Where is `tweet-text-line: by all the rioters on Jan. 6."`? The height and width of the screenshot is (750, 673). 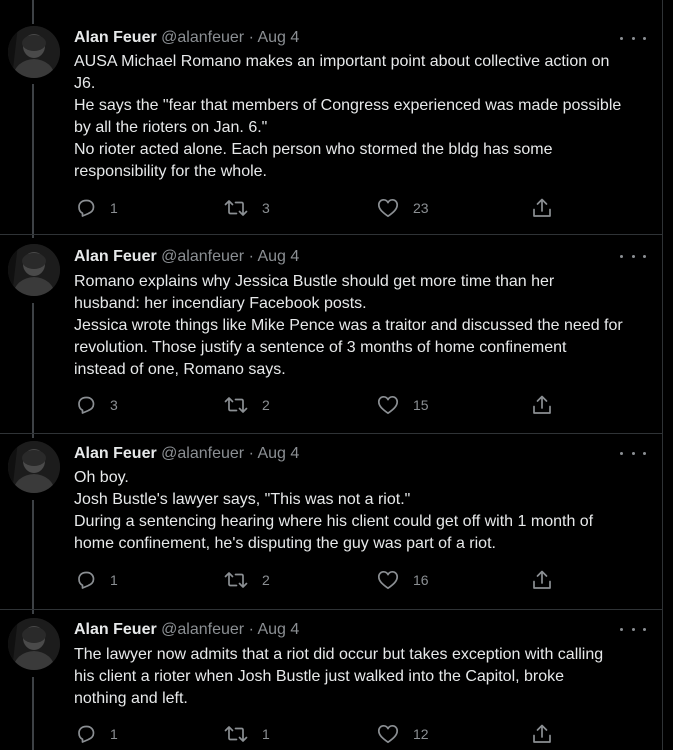
tweet-text-line: by all the rioters on Jan. 6." is located at coordinates (171, 127).